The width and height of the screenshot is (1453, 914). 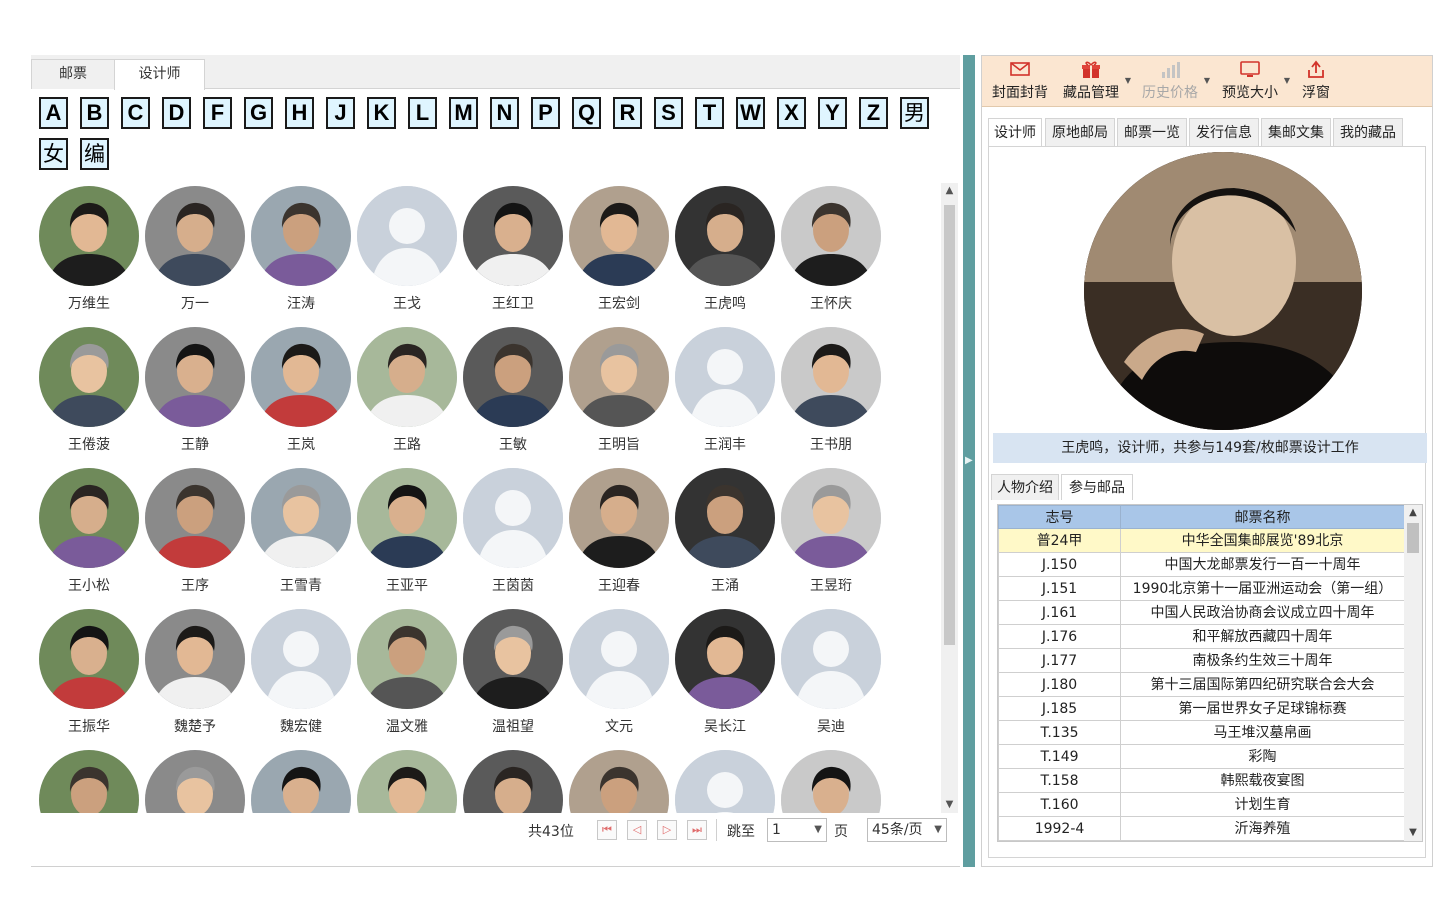 I want to click on letter-filter-button: 男, so click(x=914, y=113).